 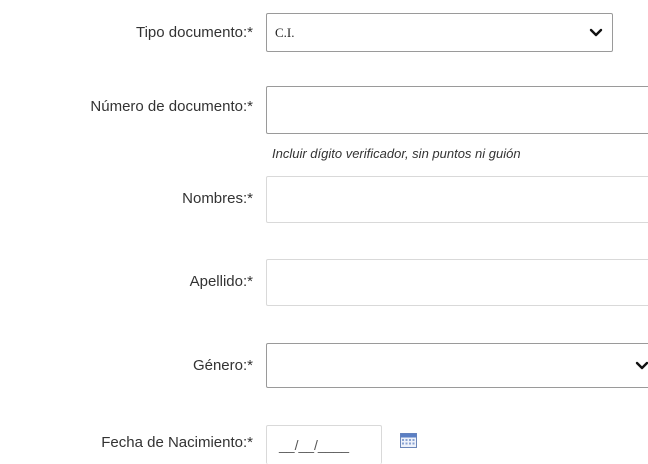 I want to click on numero-documento-label: Número de documento:*, so click(x=171, y=106).